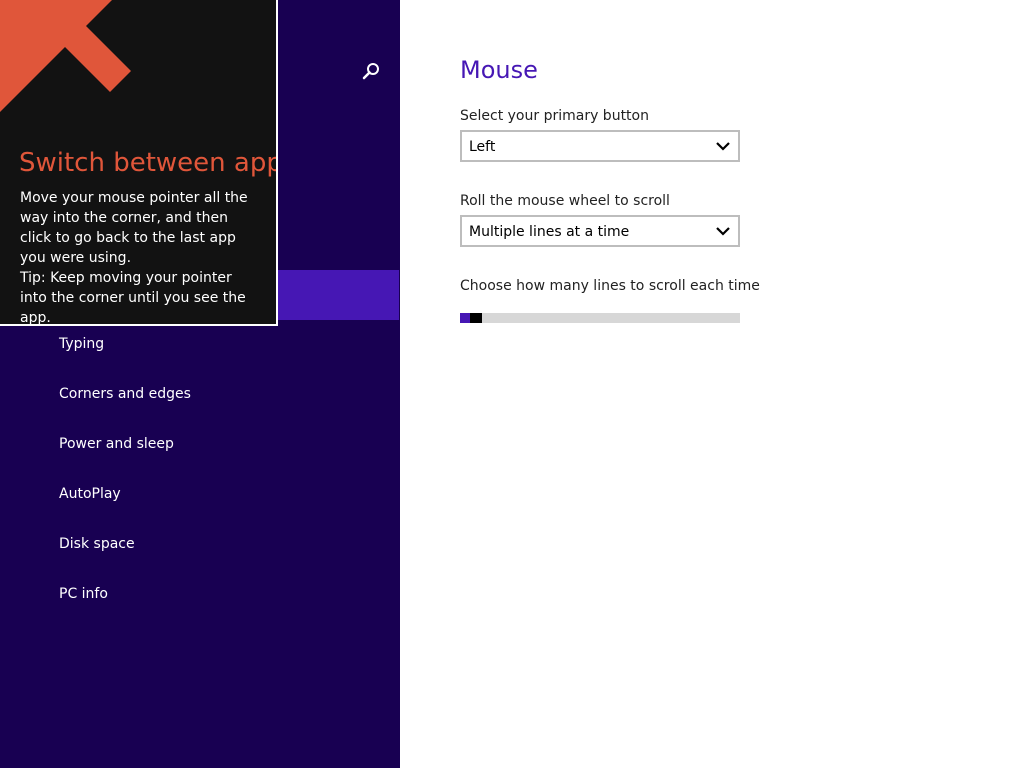 The height and width of the screenshot is (768, 1024). I want to click on nav-item-autoplay: AutoPlay, so click(90, 494).